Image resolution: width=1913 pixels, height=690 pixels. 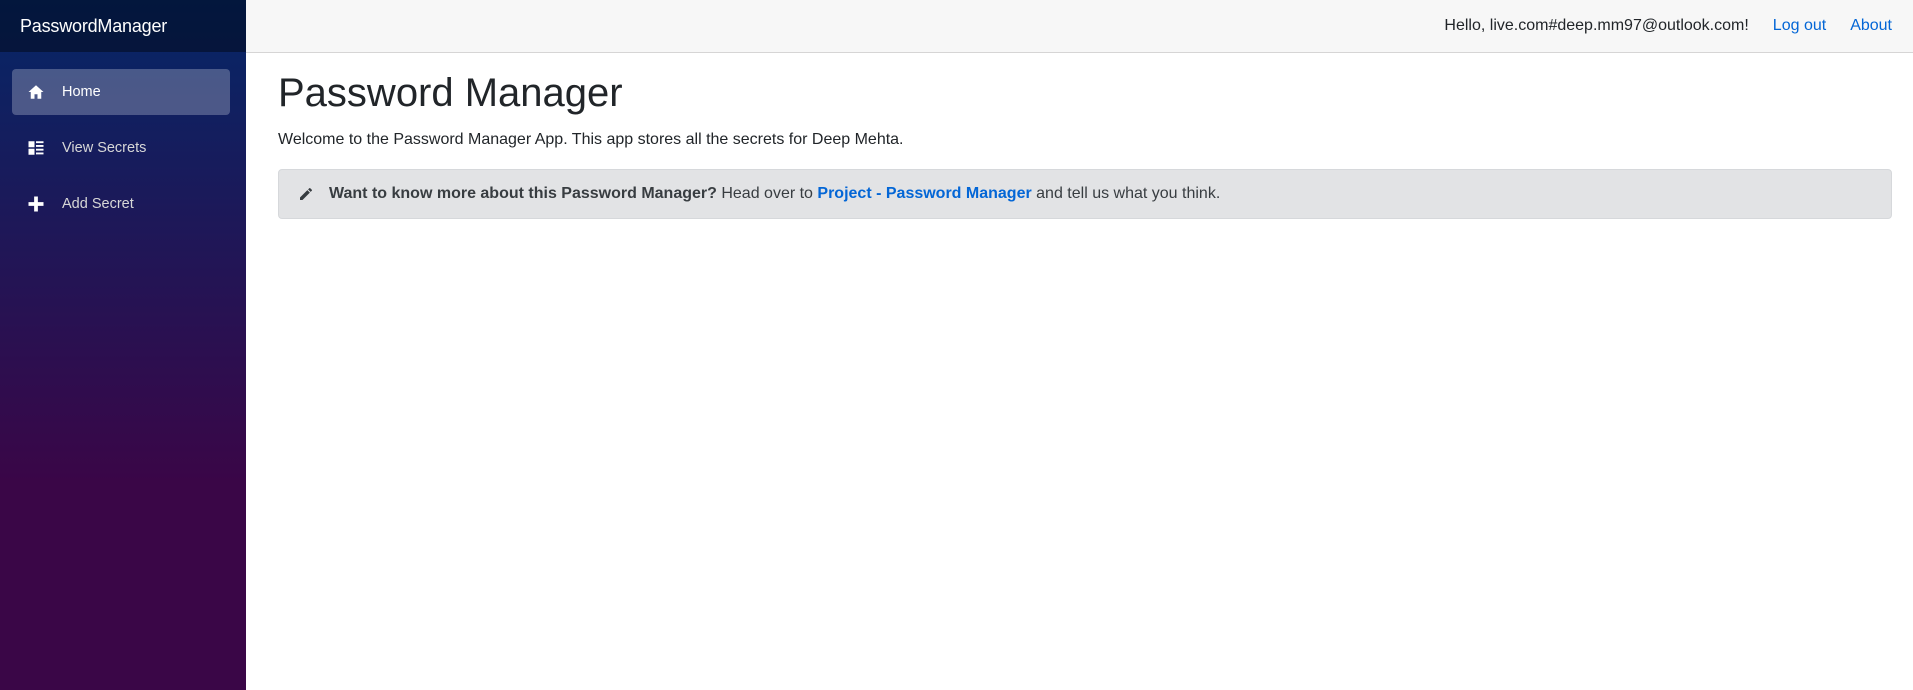 What do you see at coordinates (93, 26) in the screenshot?
I see `brand-link: PasswordManager` at bounding box center [93, 26].